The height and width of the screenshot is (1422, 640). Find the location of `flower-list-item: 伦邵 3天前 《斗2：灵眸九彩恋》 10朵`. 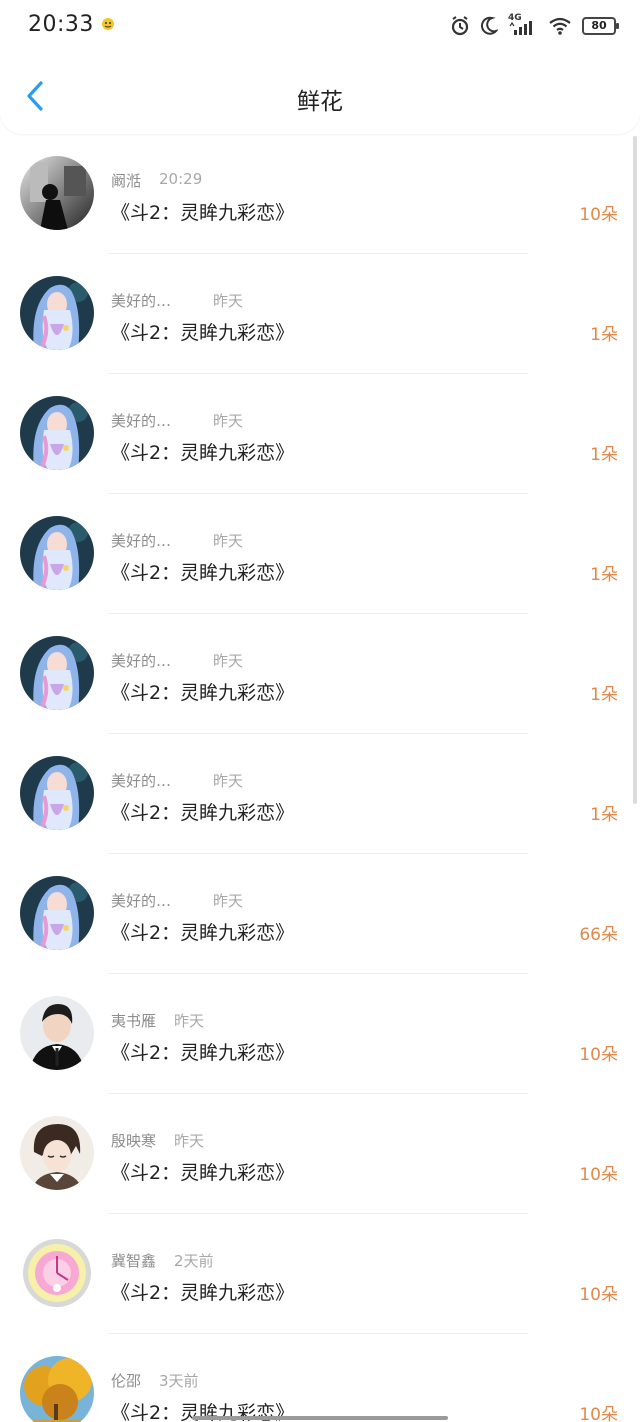

flower-list-item: 伦邵 3天前 《斗2：灵眸九彩恋》 10朵 is located at coordinates (320, 1378).